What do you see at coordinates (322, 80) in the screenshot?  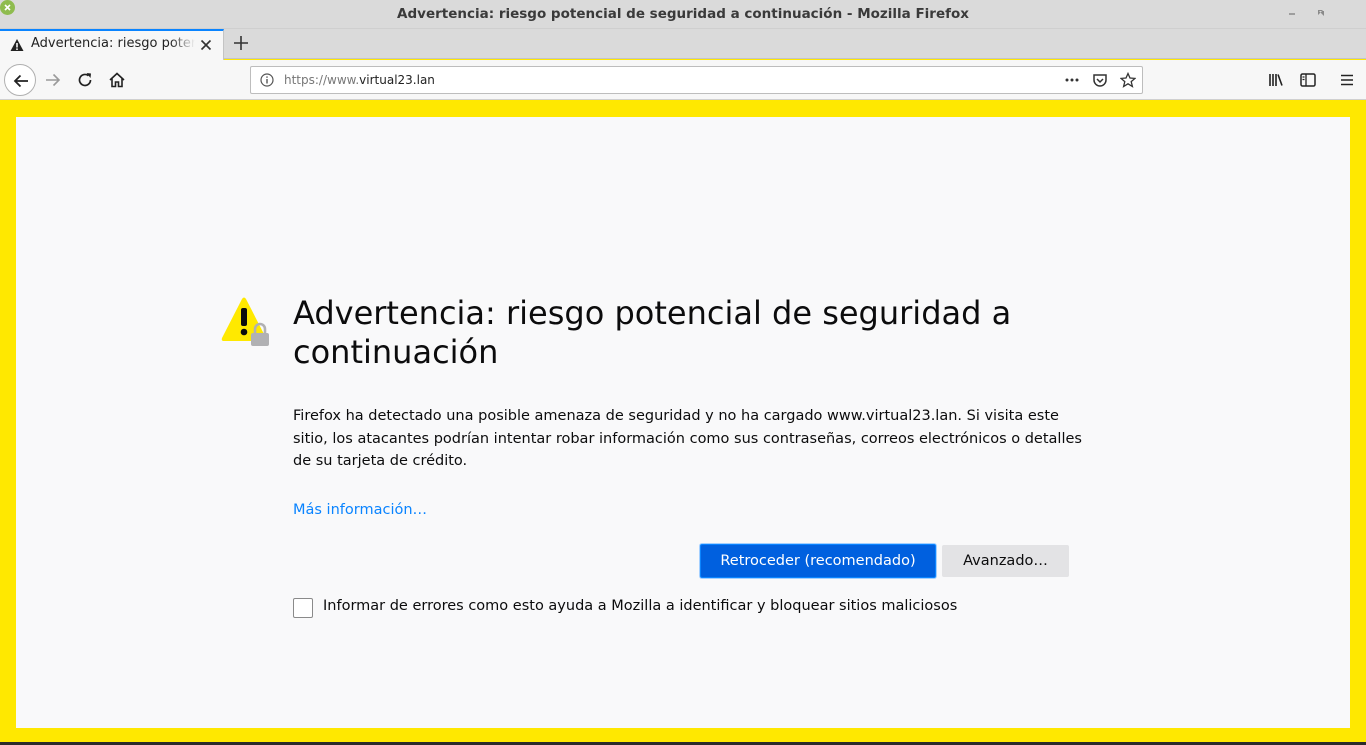 I see `url-prefix: https://www.` at bounding box center [322, 80].